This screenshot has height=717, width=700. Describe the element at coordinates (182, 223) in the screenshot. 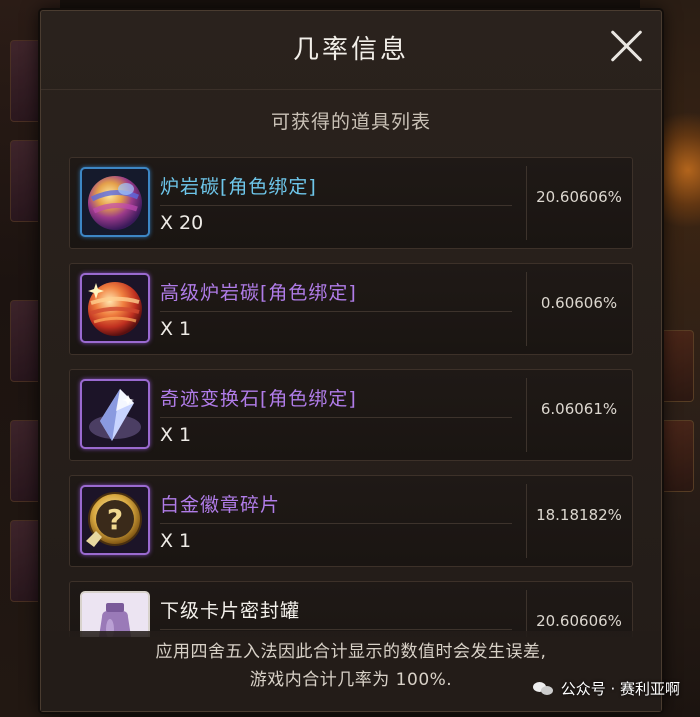

I see `item-quantity: X 20` at that location.